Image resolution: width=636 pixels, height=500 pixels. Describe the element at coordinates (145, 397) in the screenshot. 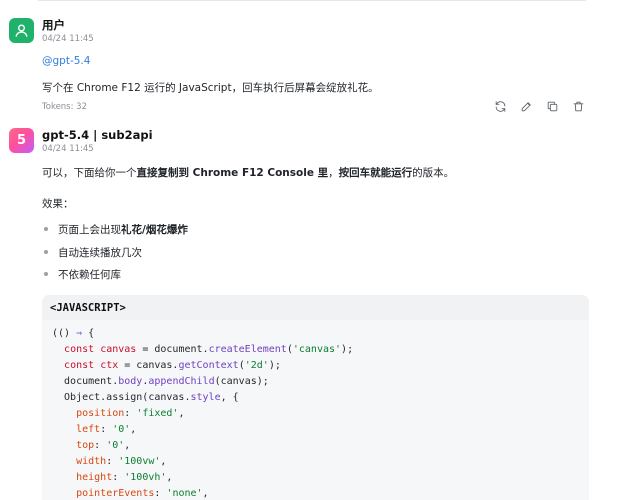

I see `code-line-5-text: Object.assign(canvas.style, {` at that location.